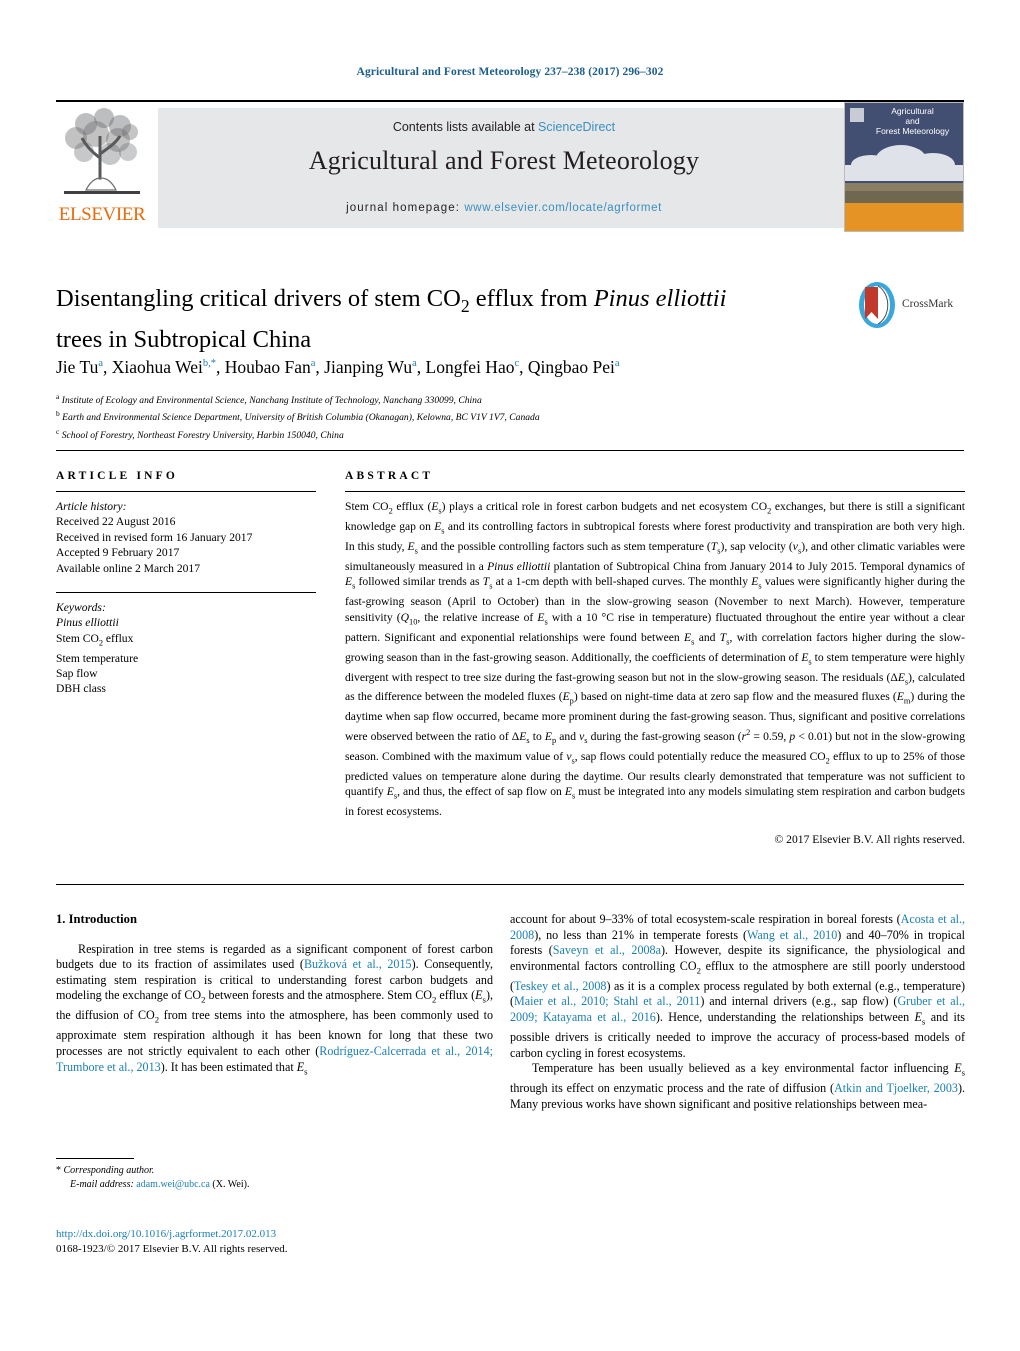  I want to click on title-species: Pinus elliottii, so click(660, 298).